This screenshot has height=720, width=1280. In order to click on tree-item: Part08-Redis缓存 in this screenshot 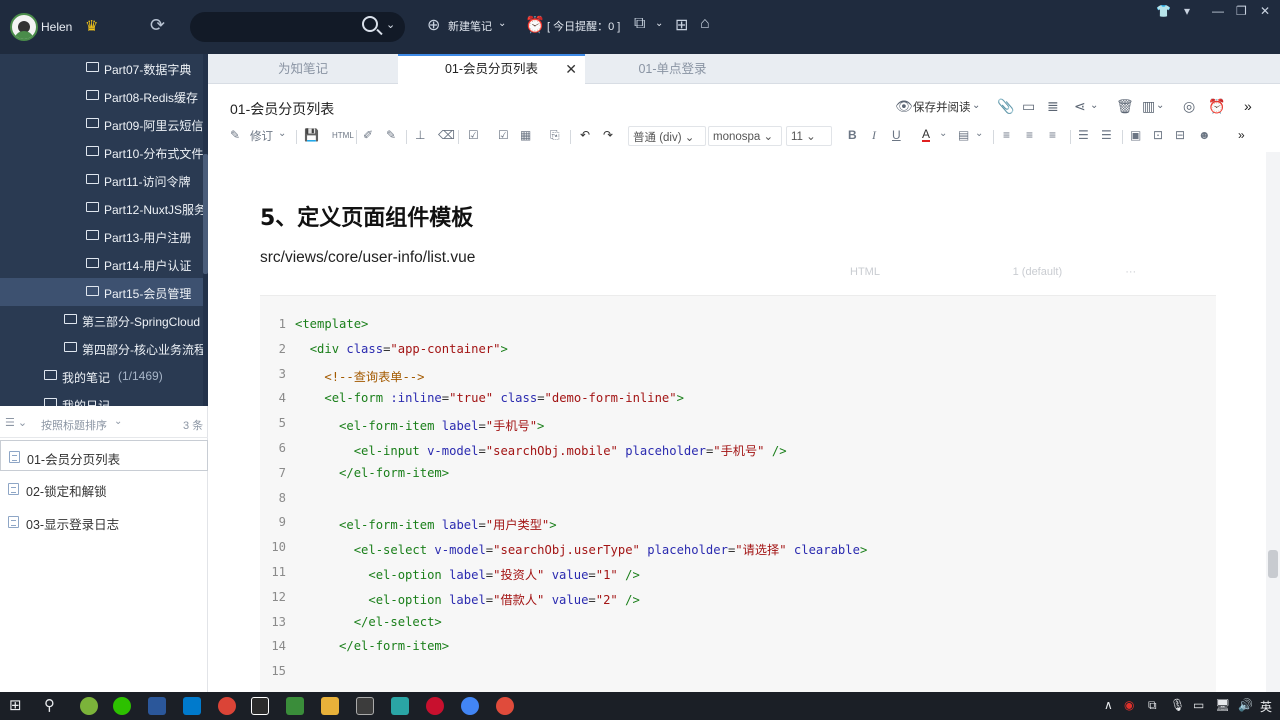, I will do `click(104, 96)`.